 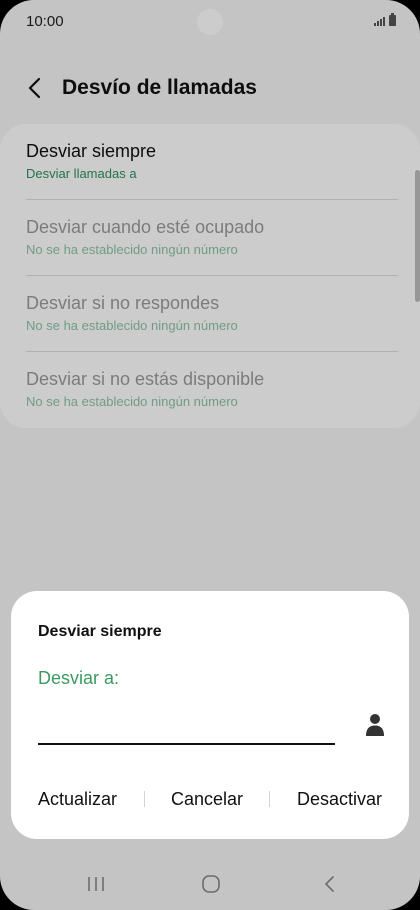 I want to click on person-icon, so click(x=375, y=725).